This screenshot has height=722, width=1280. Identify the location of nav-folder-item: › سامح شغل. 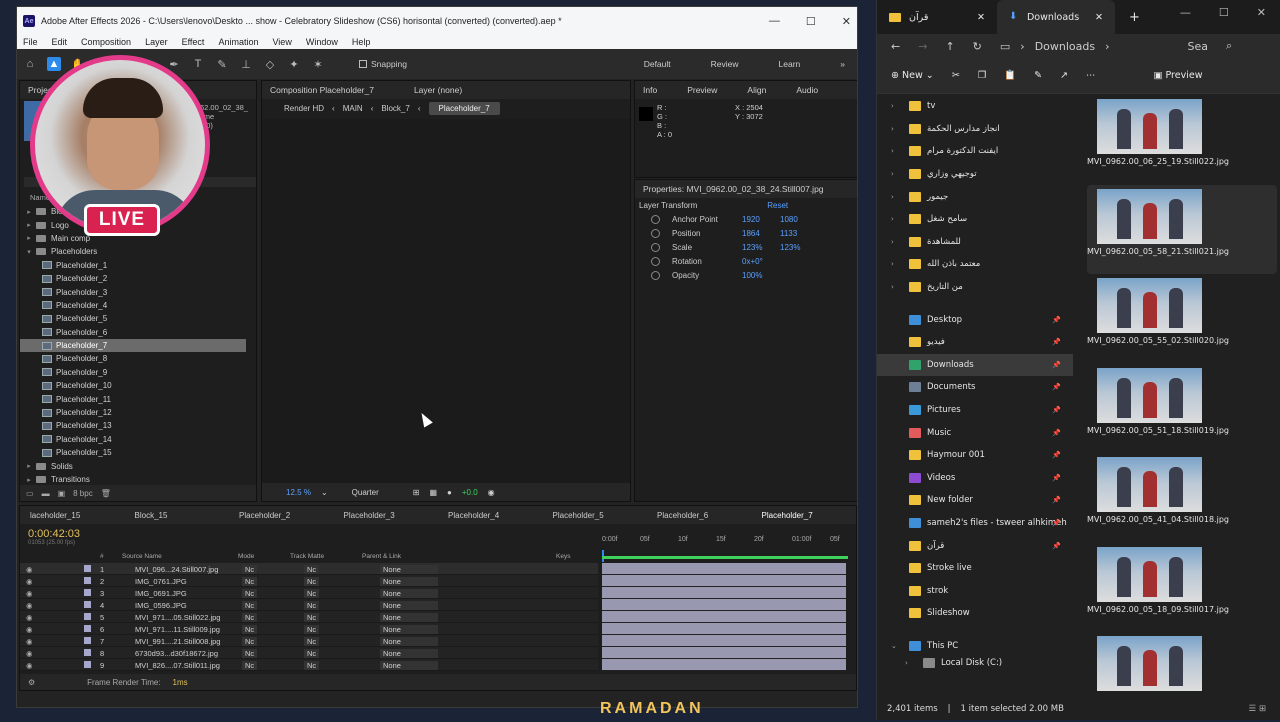
(975, 219).